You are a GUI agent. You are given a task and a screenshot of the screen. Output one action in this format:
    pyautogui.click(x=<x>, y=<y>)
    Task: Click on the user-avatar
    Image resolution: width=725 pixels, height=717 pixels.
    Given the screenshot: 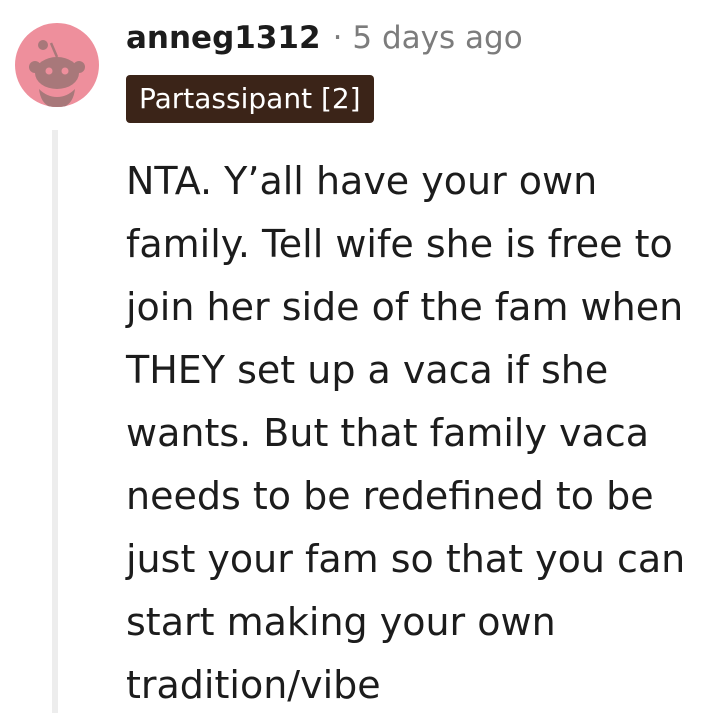 What is the action you would take?
    pyautogui.click(x=57, y=65)
    